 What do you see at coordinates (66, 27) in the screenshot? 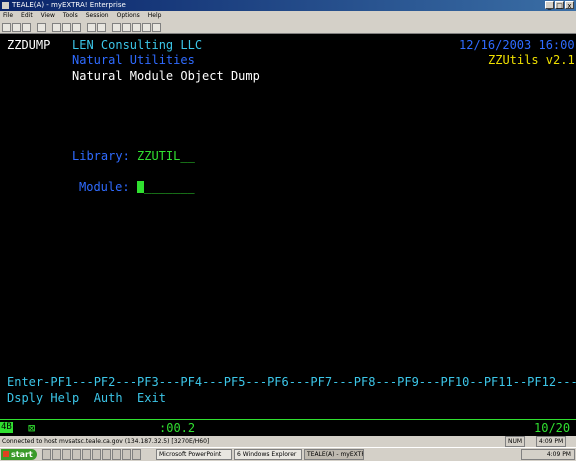
I see `copy-icon` at bounding box center [66, 27].